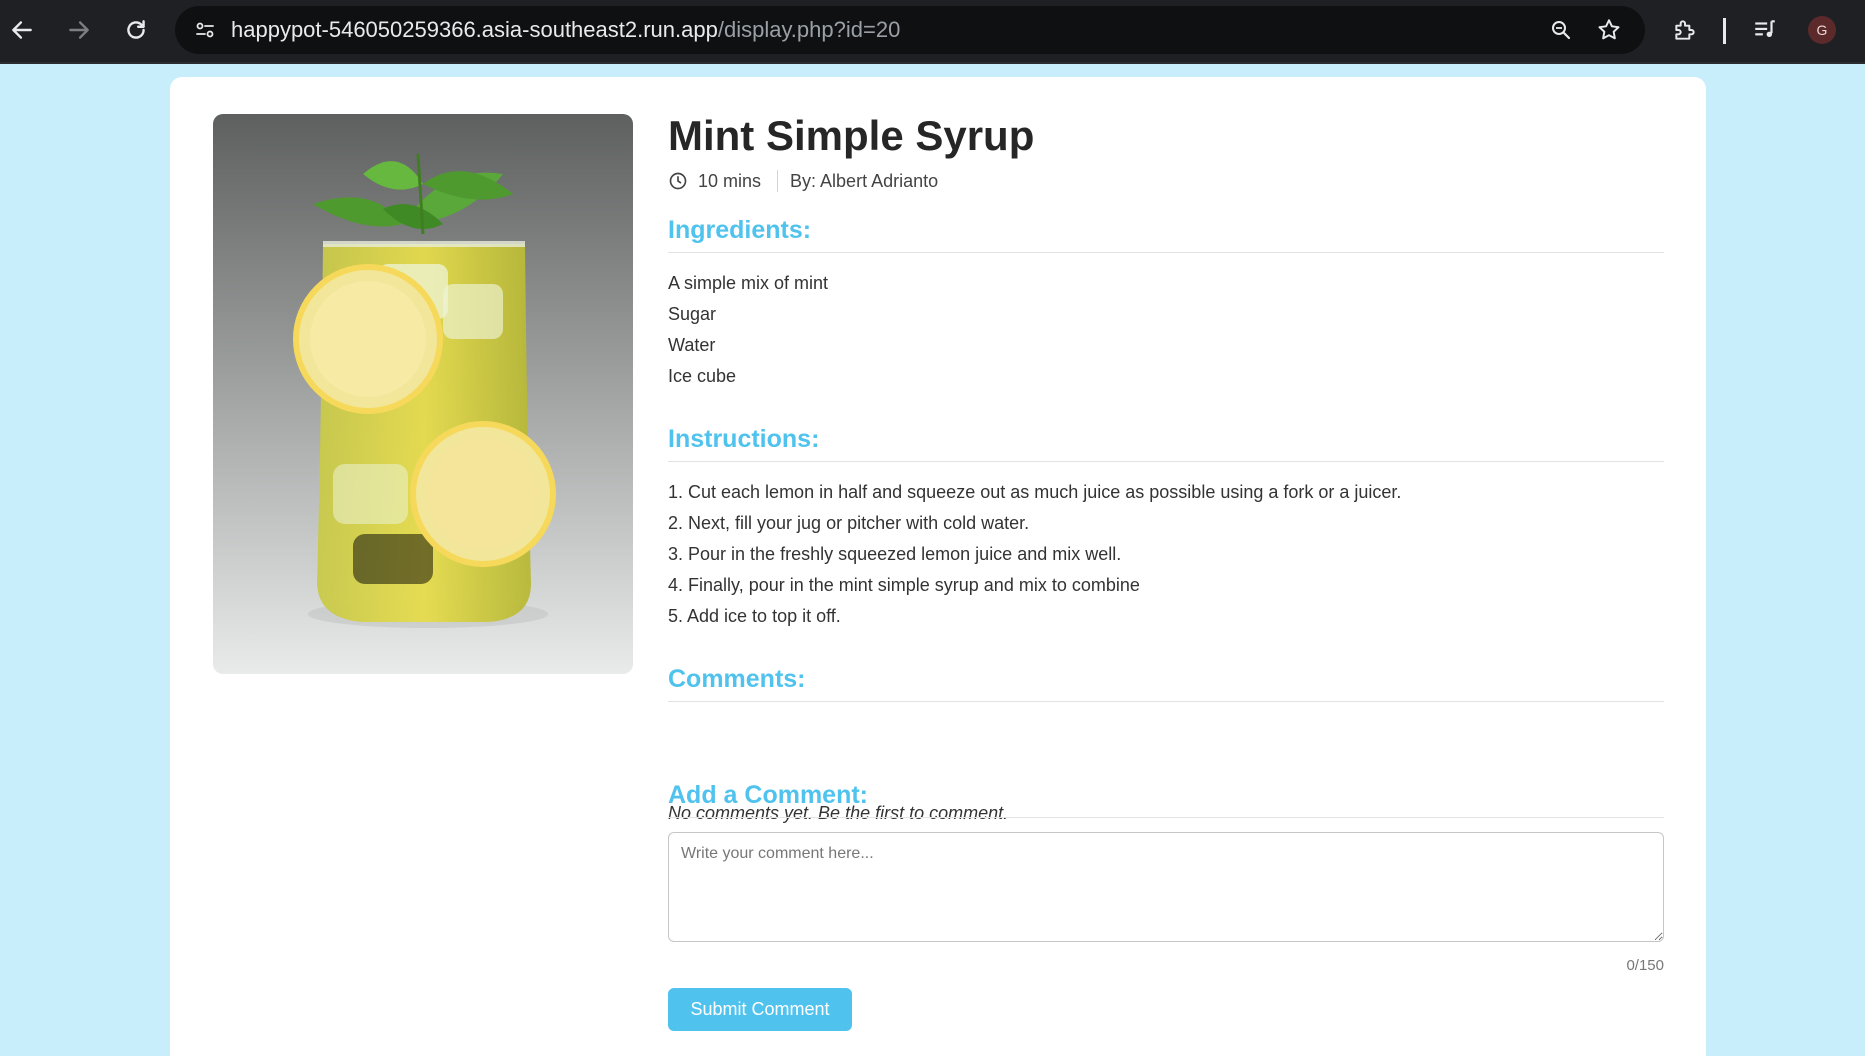 This screenshot has width=1865, height=1056. Describe the element at coordinates (864, 180) in the screenshot. I see `recipe-author: By: Albert Adrianto` at that location.